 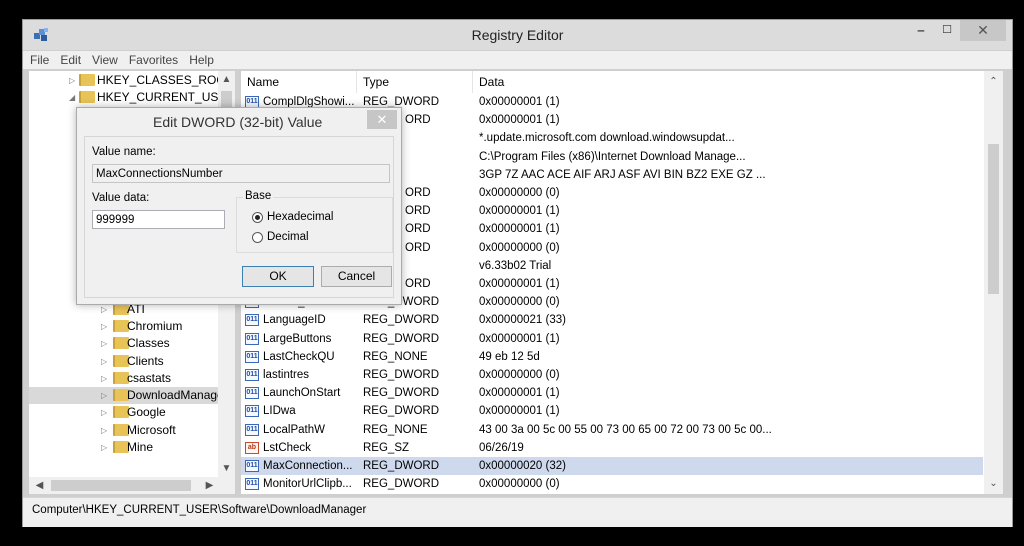 What do you see at coordinates (145, 360) in the screenshot?
I see `tree-item-label: Clients` at bounding box center [145, 360].